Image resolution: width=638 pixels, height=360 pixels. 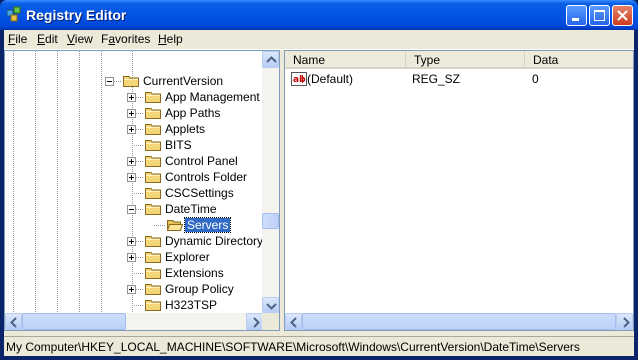 I want to click on tree-node-group-policy: Group Policy, so click(x=134, y=289).